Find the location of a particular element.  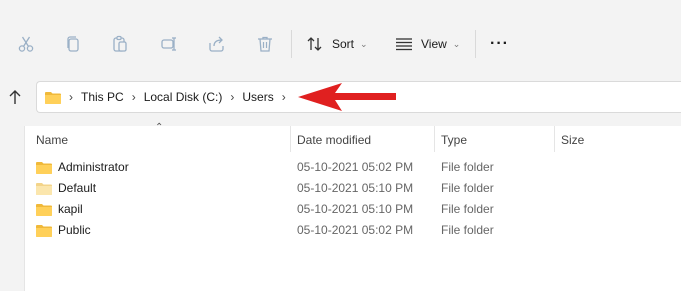

file-name: Public is located at coordinates (74, 230).